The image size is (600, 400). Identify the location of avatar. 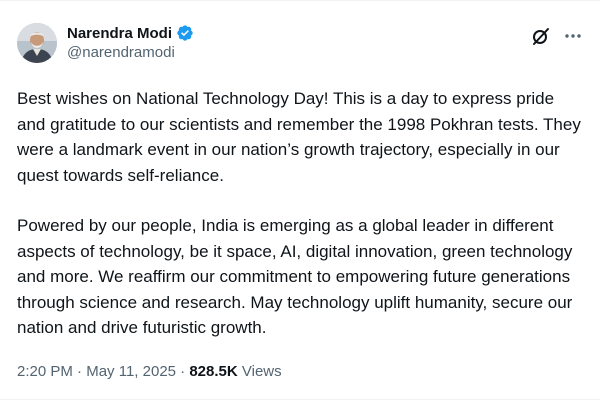
(37, 43).